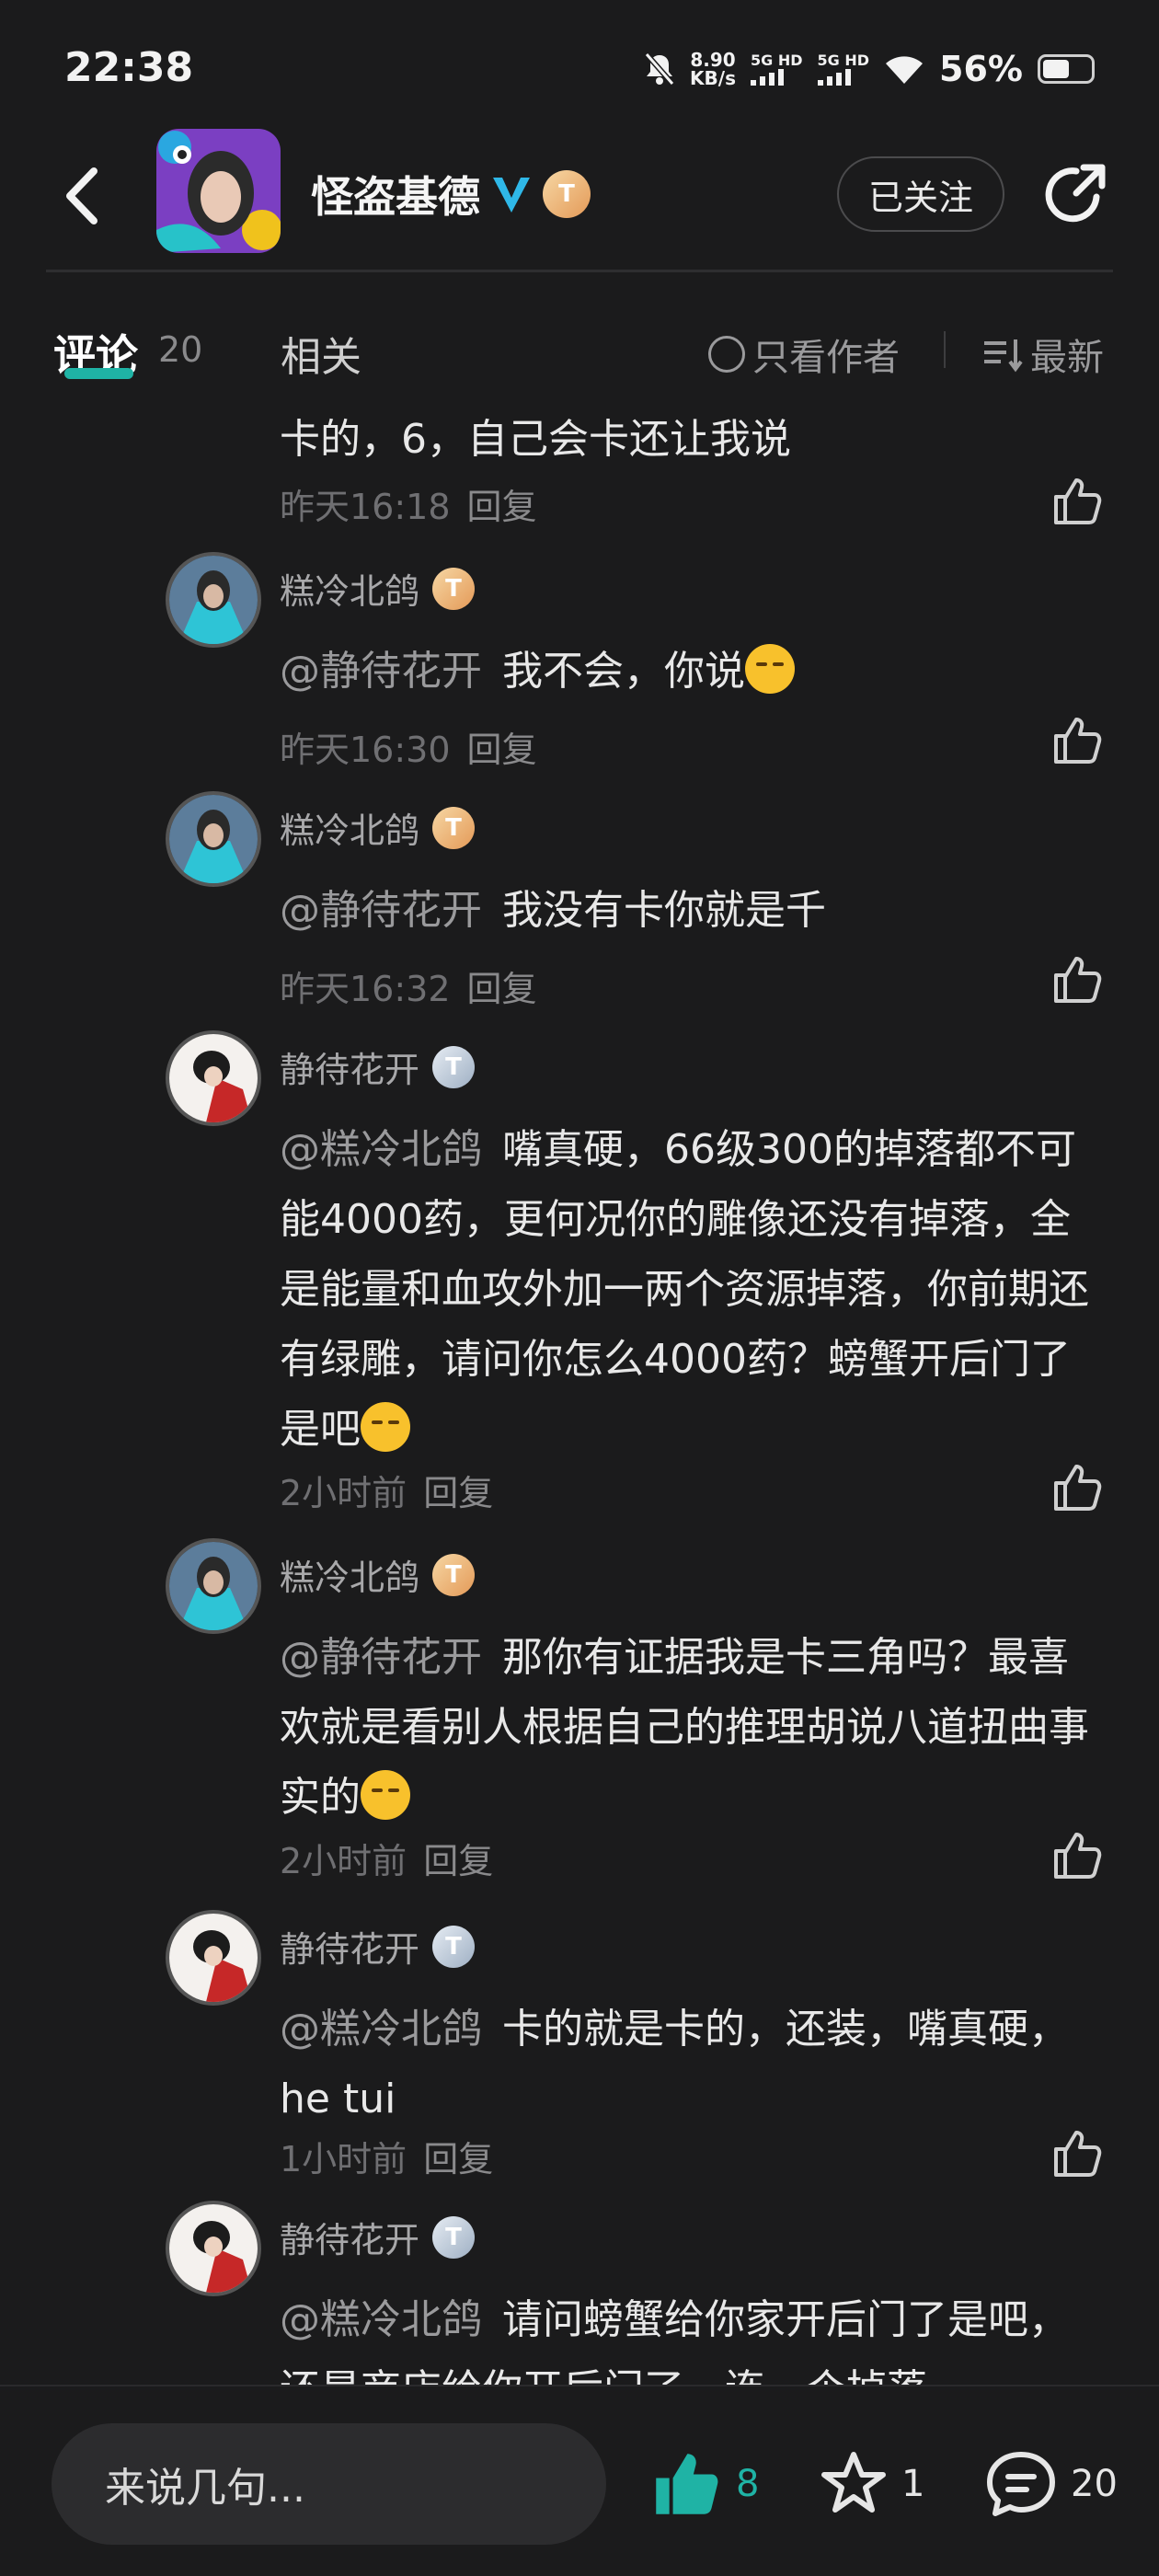 The width and height of the screenshot is (1159, 2576). I want to click on header-divider, so click(579, 271).